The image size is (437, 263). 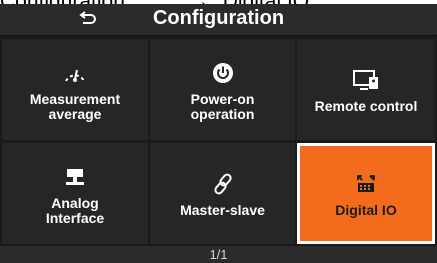 What do you see at coordinates (218, 254) in the screenshot?
I see `page-indicator: 1/1` at bounding box center [218, 254].